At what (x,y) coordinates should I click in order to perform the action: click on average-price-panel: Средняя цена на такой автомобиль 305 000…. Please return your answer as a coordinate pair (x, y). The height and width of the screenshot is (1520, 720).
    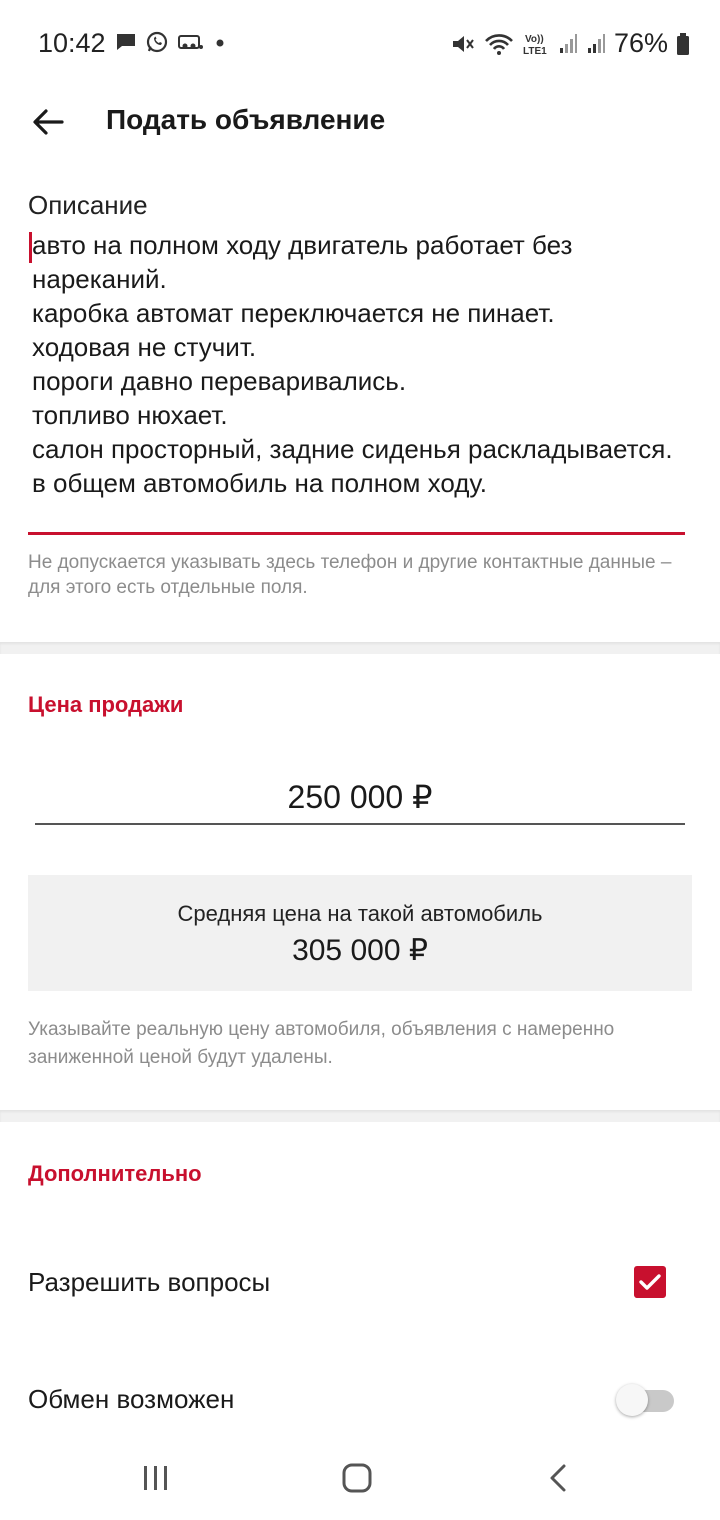
    Looking at the image, I should click on (360, 933).